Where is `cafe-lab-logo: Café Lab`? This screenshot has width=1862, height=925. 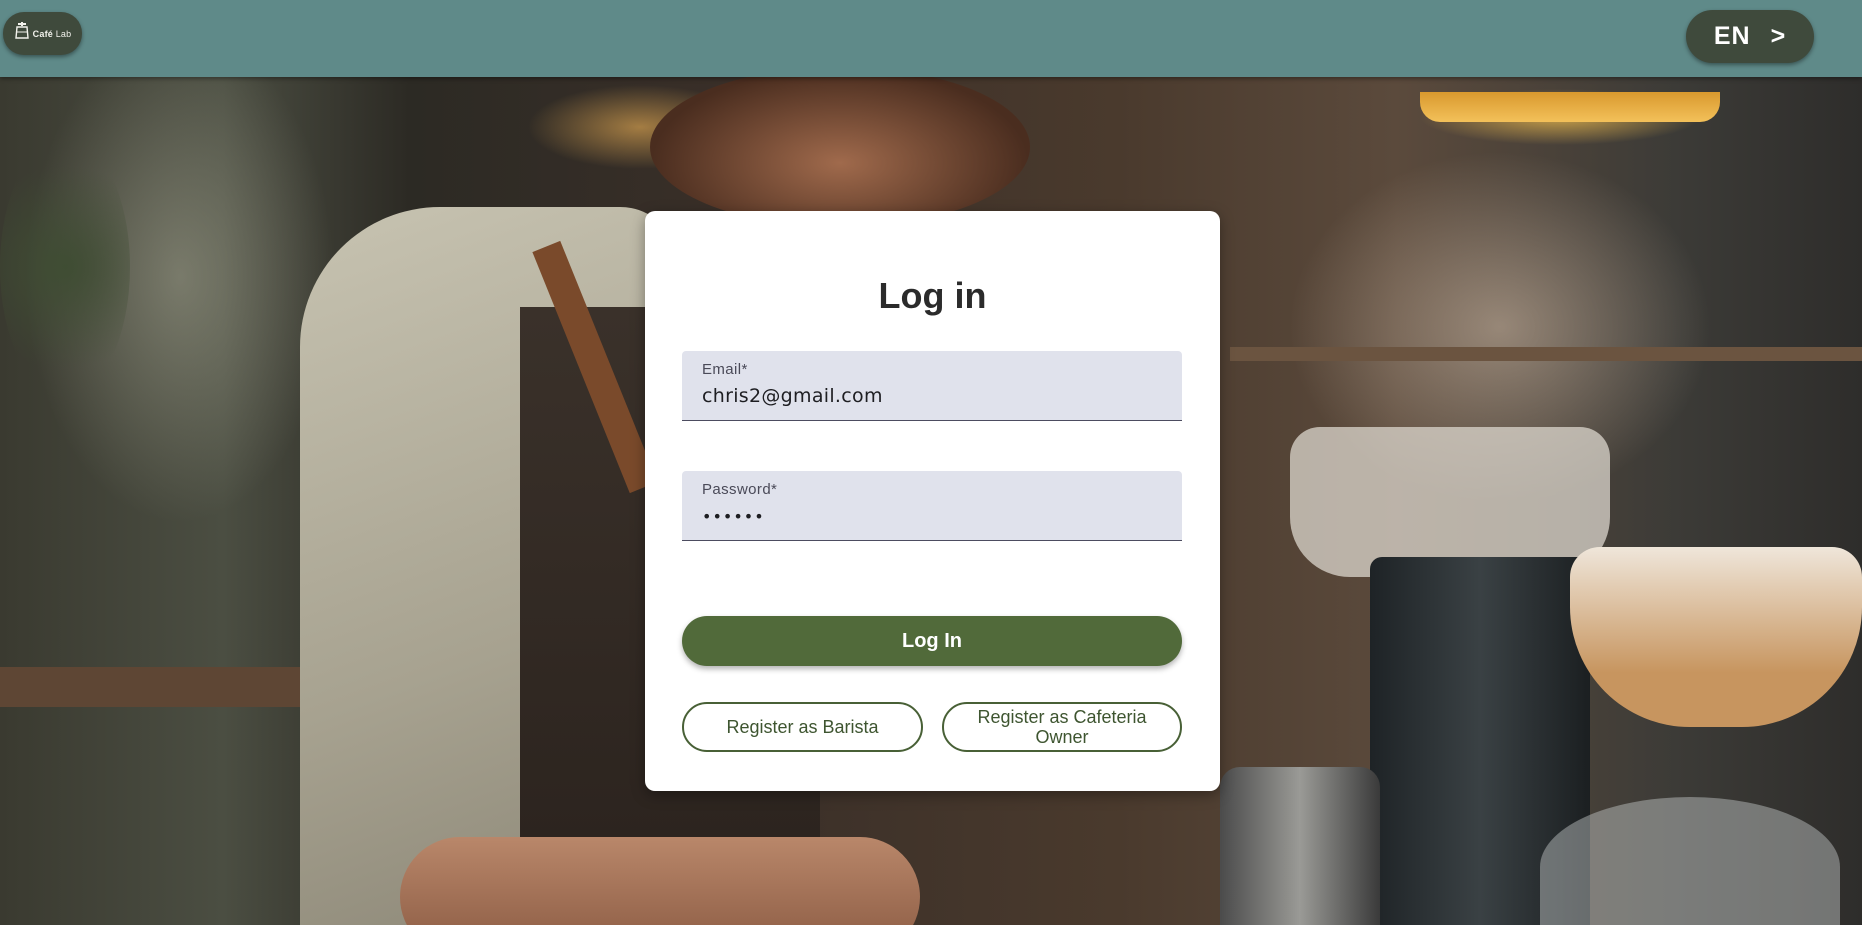
cafe-lab-logo: Café Lab is located at coordinates (42, 33).